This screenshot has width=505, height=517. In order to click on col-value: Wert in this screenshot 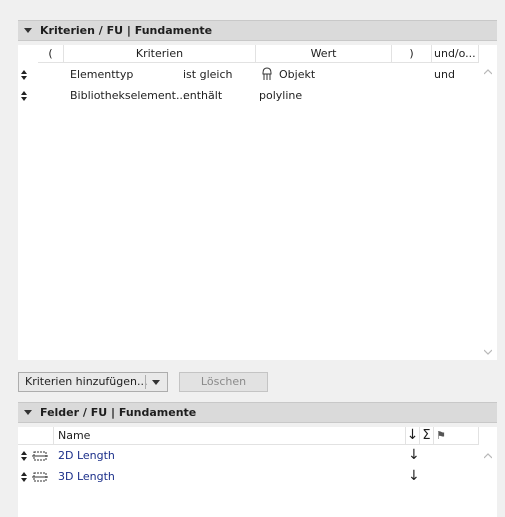, I will do `click(324, 54)`.